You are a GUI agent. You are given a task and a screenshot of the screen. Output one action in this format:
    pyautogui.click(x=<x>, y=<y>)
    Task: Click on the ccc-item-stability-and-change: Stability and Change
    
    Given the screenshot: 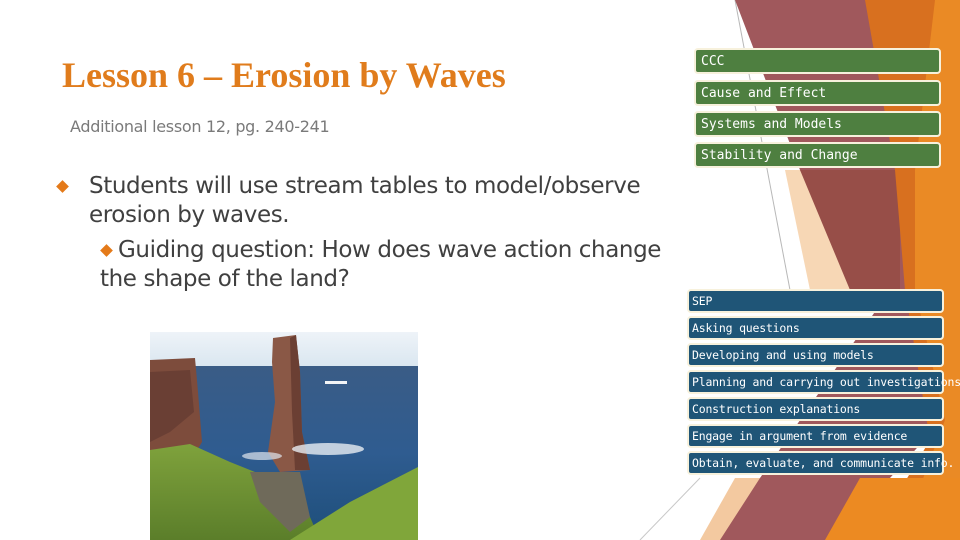 What is the action you would take?
    pyautogui.click(x=817, y=155)
    